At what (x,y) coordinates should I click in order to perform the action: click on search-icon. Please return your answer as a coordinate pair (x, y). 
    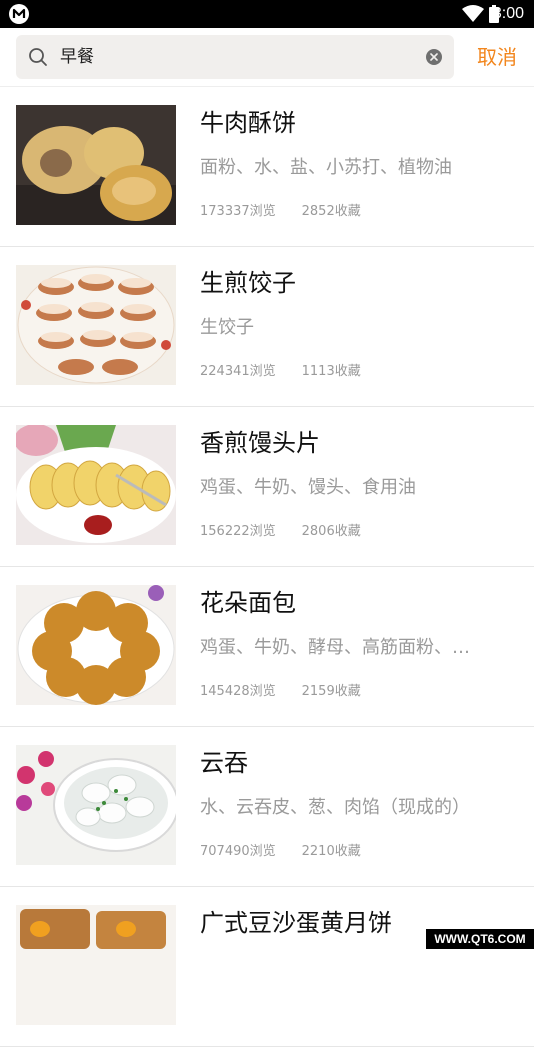
    Looking at the image, I should click on (38, 57).